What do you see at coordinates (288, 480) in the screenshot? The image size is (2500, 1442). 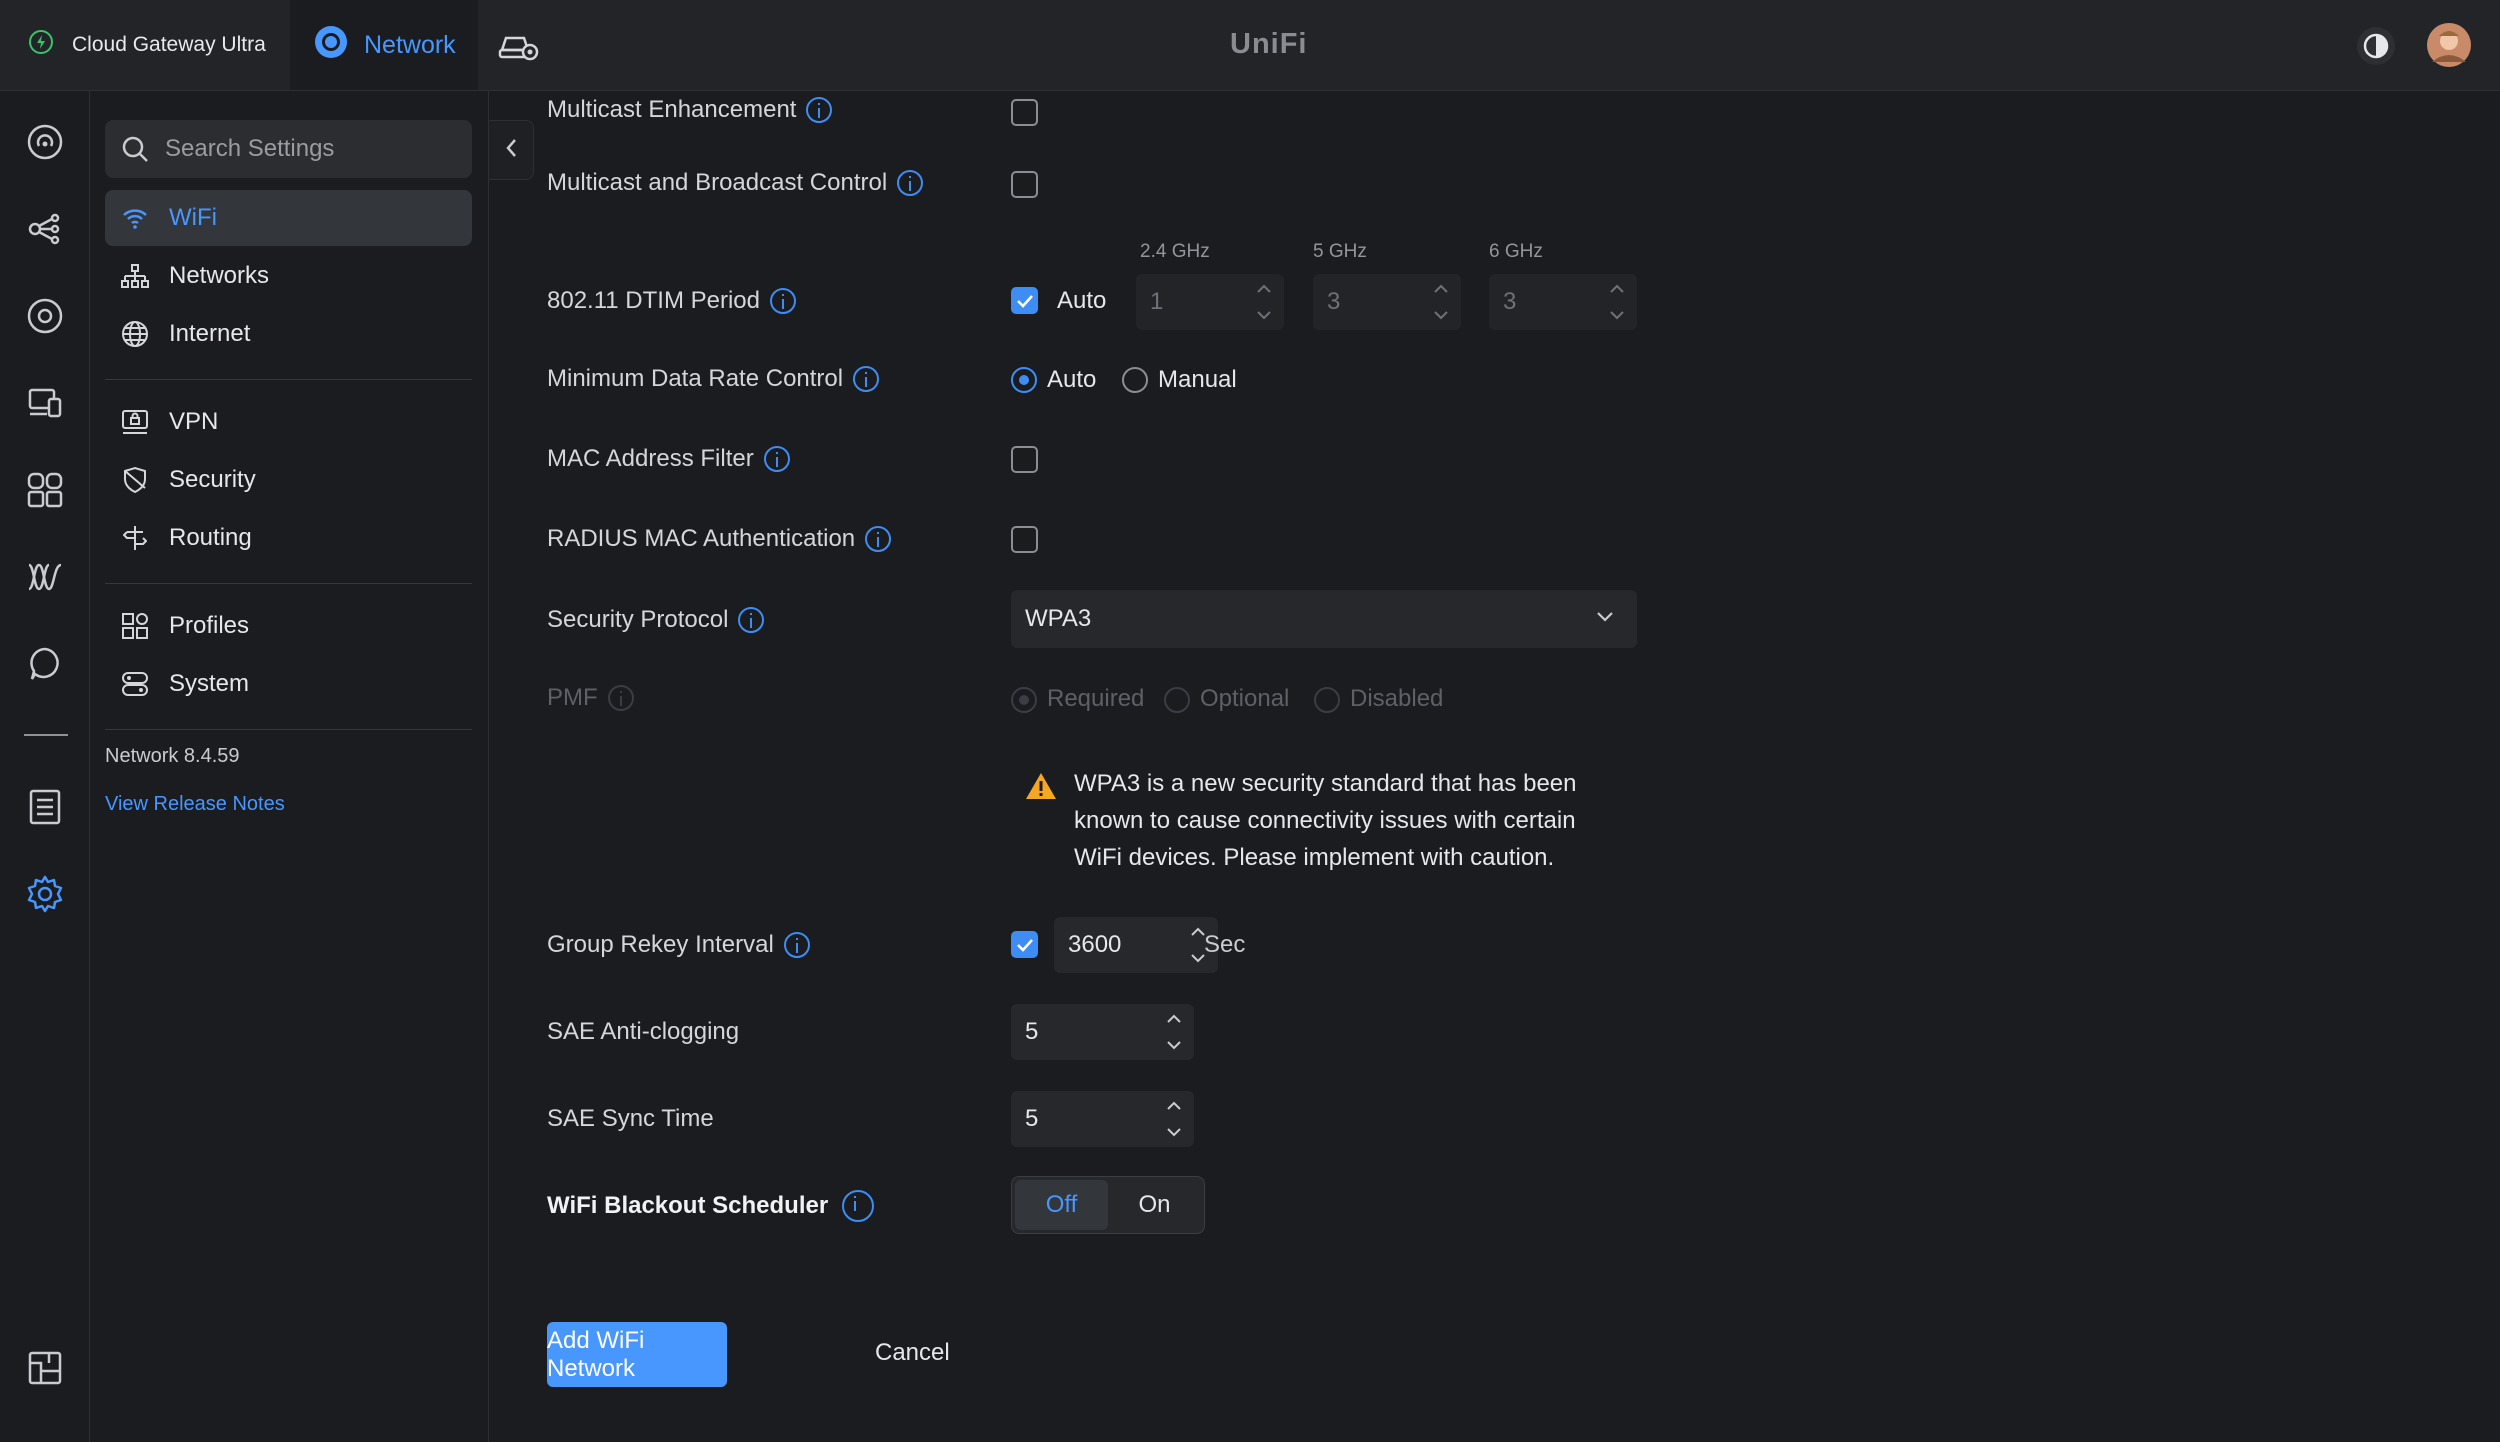 I see `sidebar-item-security: Security` at bounding box center [288, 480].